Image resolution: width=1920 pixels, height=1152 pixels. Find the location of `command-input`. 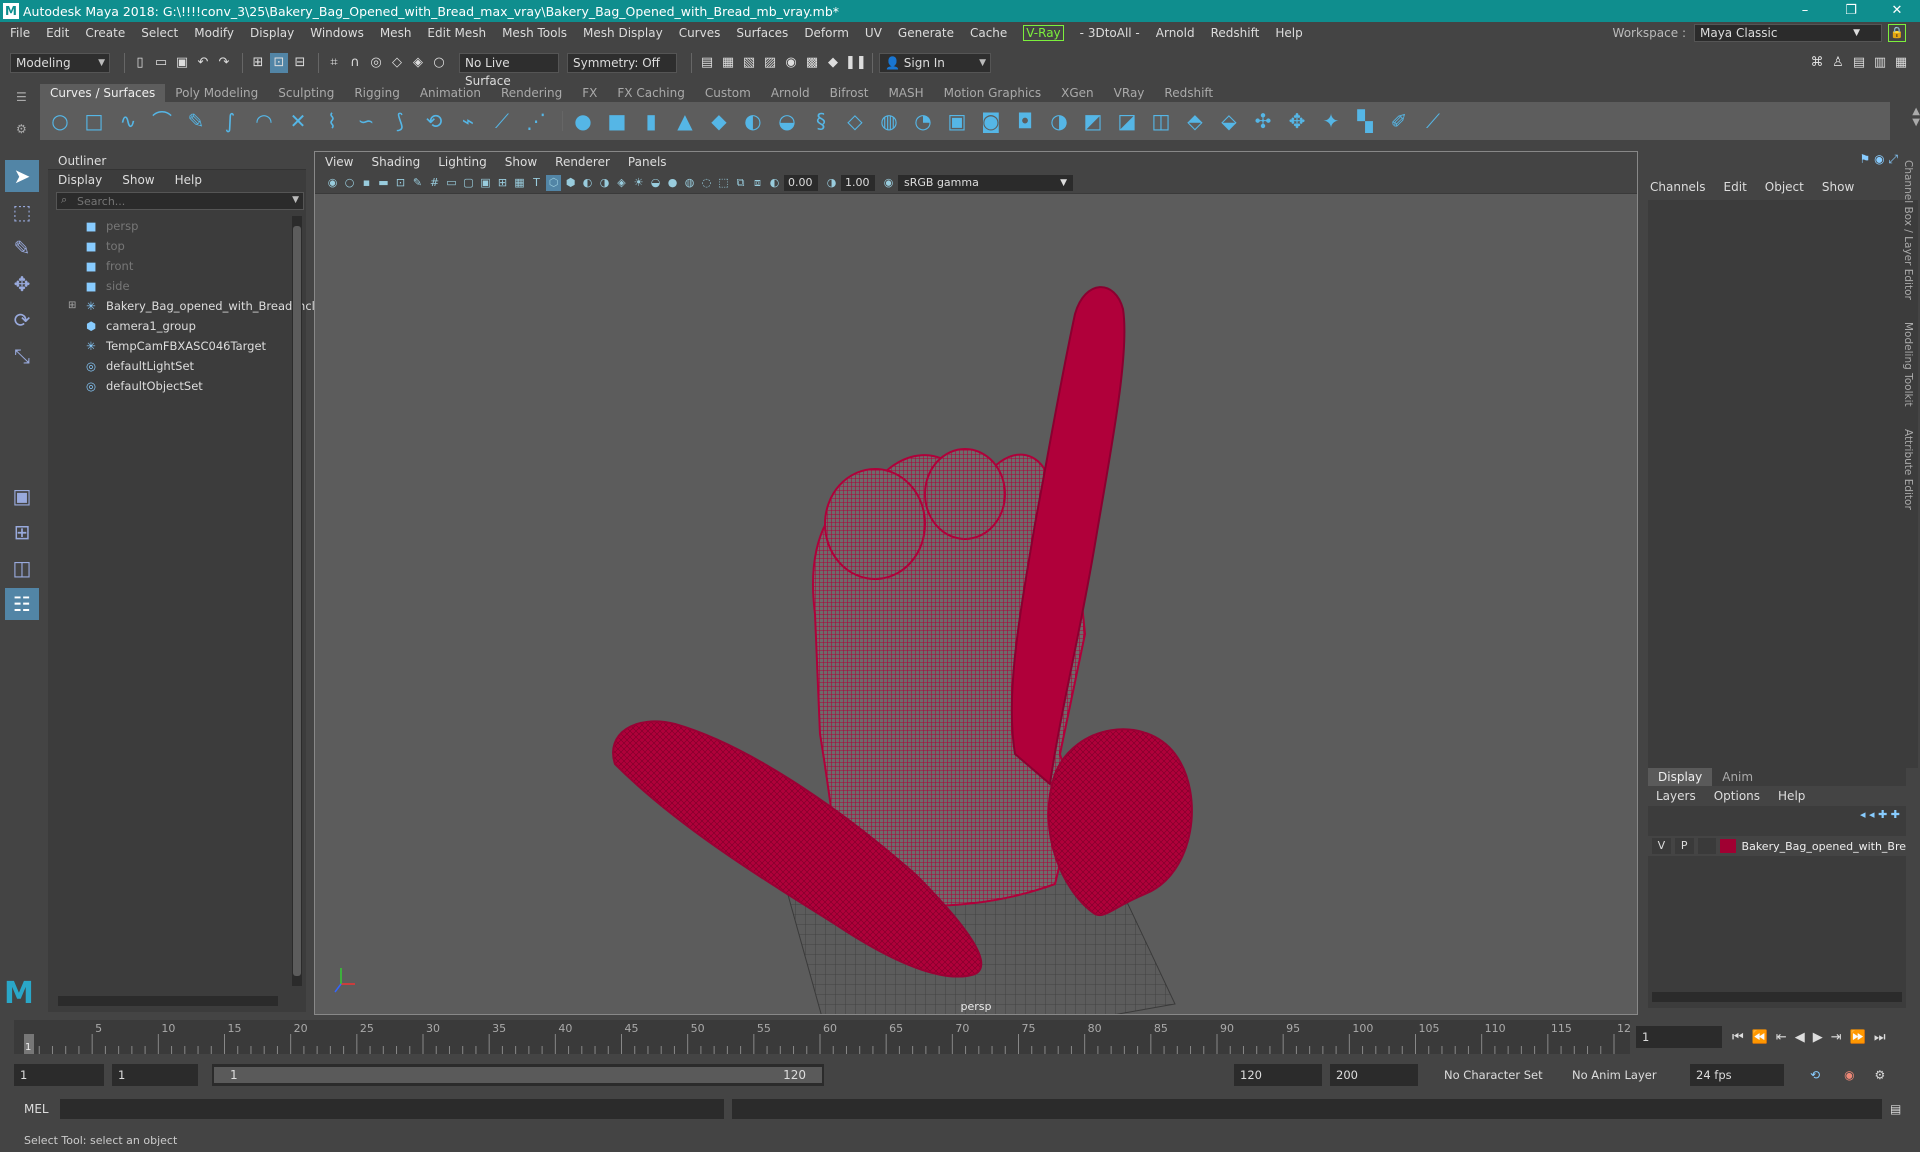

command-input is located at coordinates (392, 1109).